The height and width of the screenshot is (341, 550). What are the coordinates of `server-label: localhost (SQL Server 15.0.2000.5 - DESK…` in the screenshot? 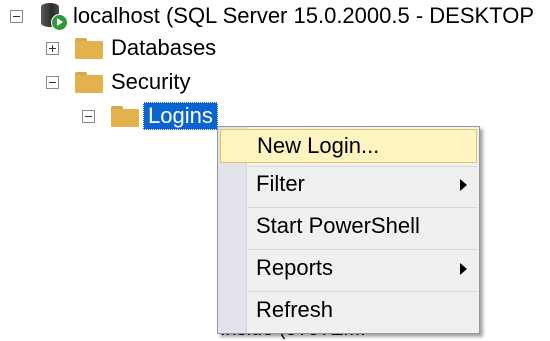 It's located at (304, 15).